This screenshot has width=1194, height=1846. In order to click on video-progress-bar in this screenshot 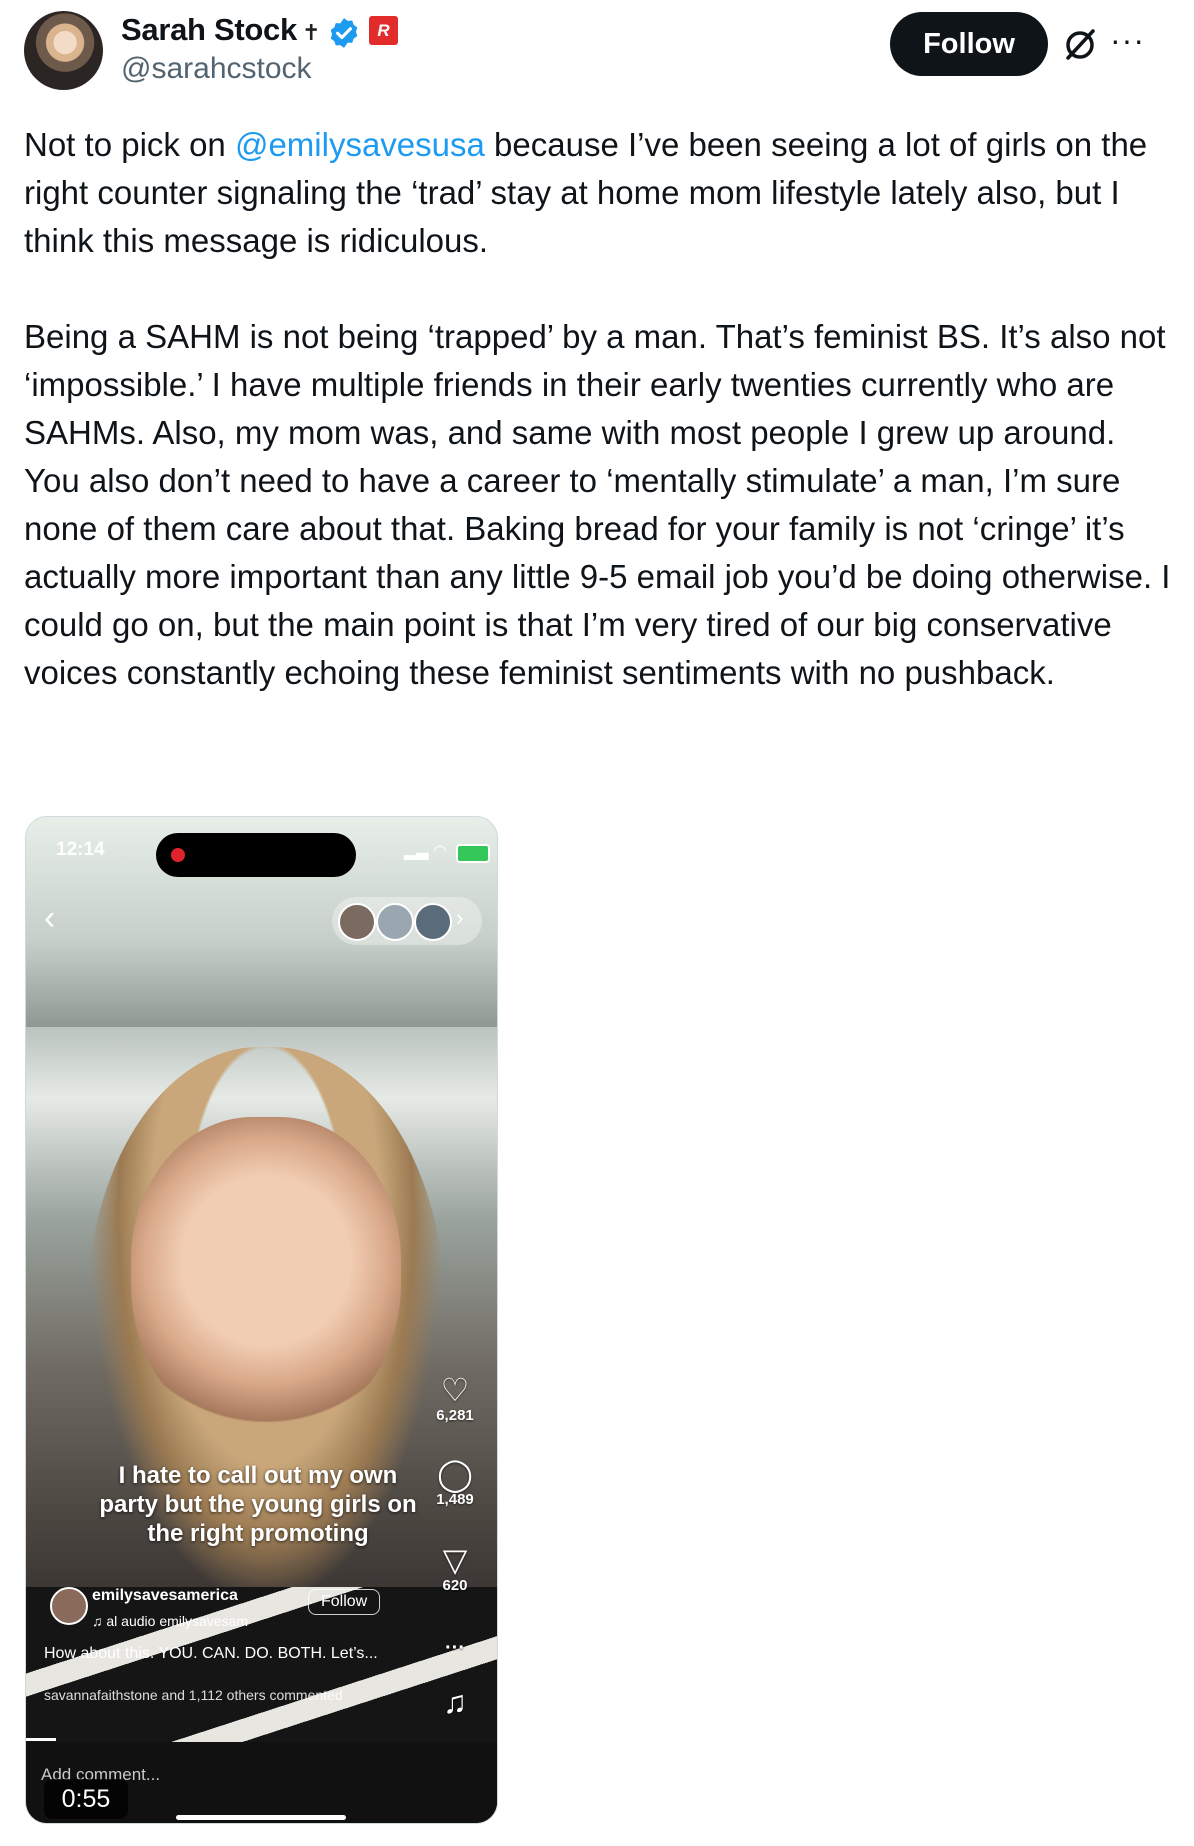, I will do `click(41, 1739)`.